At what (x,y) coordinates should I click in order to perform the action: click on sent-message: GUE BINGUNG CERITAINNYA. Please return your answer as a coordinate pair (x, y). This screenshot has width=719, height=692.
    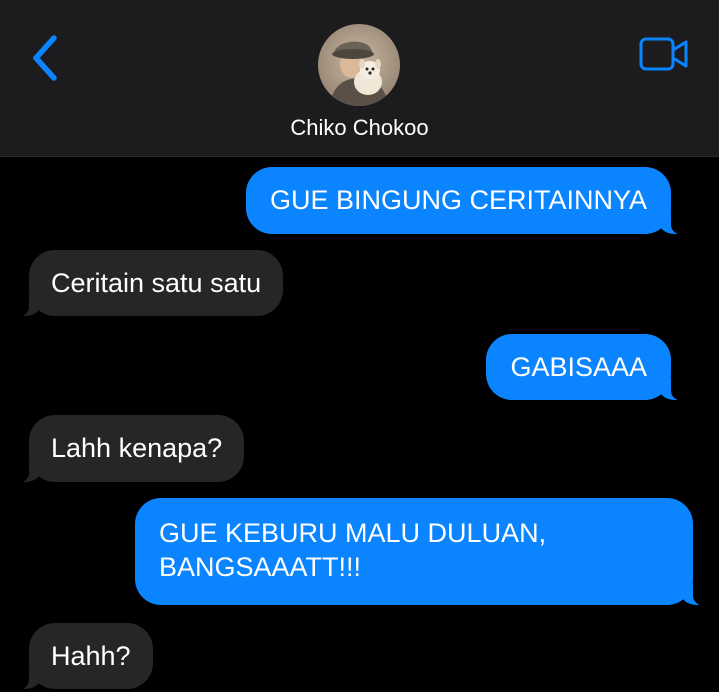
    Looking at the image, I should click on (466, 201).